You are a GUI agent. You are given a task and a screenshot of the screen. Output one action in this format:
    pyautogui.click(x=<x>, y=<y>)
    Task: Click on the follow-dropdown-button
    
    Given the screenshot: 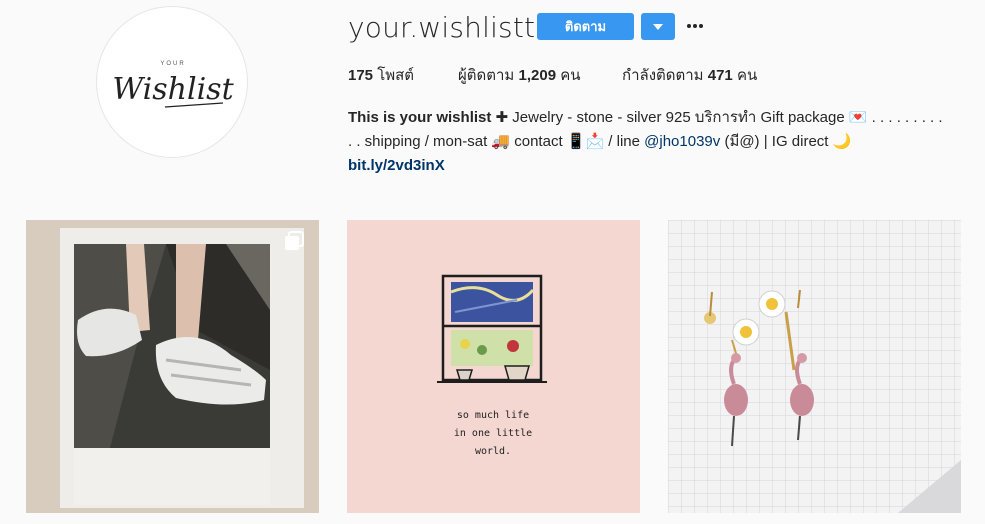 What is the action you would take?
    pyautogui.click(x=658, y=26)
    